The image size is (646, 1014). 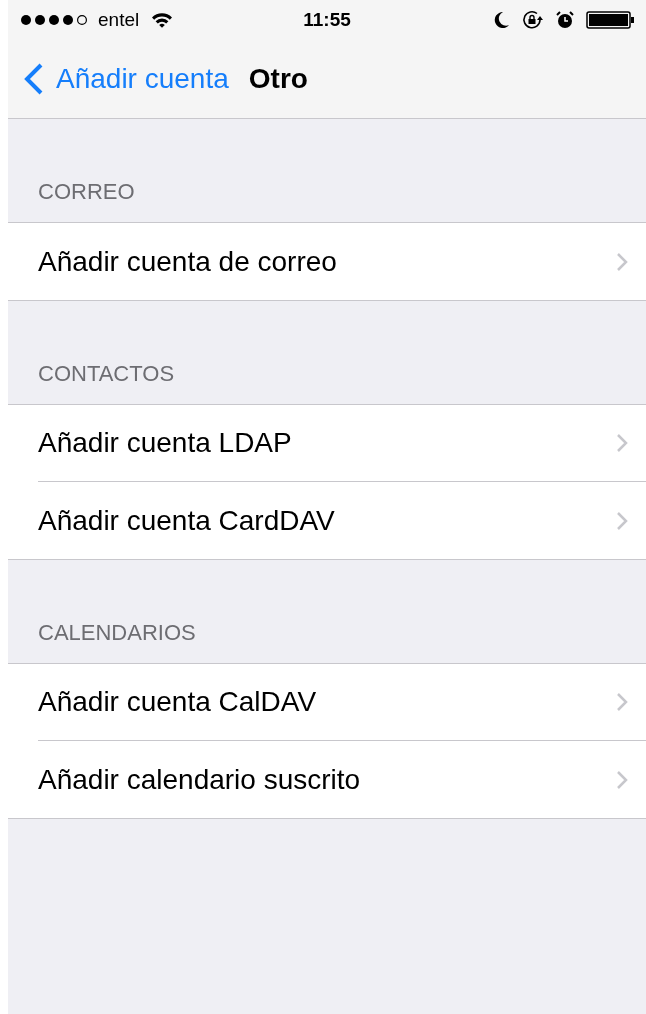 What do you see at coordinates (342, 443) in the screenshot?
I see `list-row: Añadir cuenta LDAP` at bounding box center [342, 443].